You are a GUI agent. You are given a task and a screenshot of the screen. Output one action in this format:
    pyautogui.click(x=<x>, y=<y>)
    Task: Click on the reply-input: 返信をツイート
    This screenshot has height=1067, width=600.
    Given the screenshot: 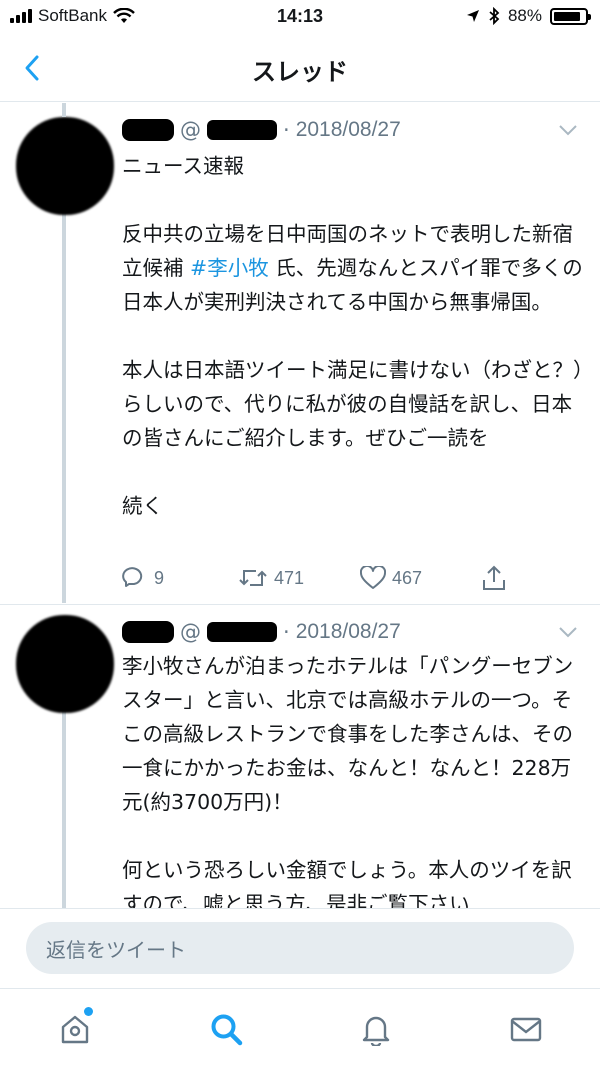 What is the action you would take?
    pyautogui.click(x=300, y=948)
    